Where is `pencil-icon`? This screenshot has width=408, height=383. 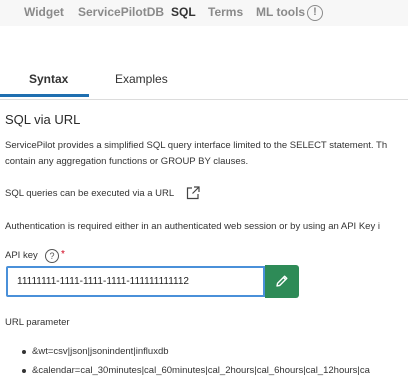
pencil-icon is located at coordinates (282, 281).